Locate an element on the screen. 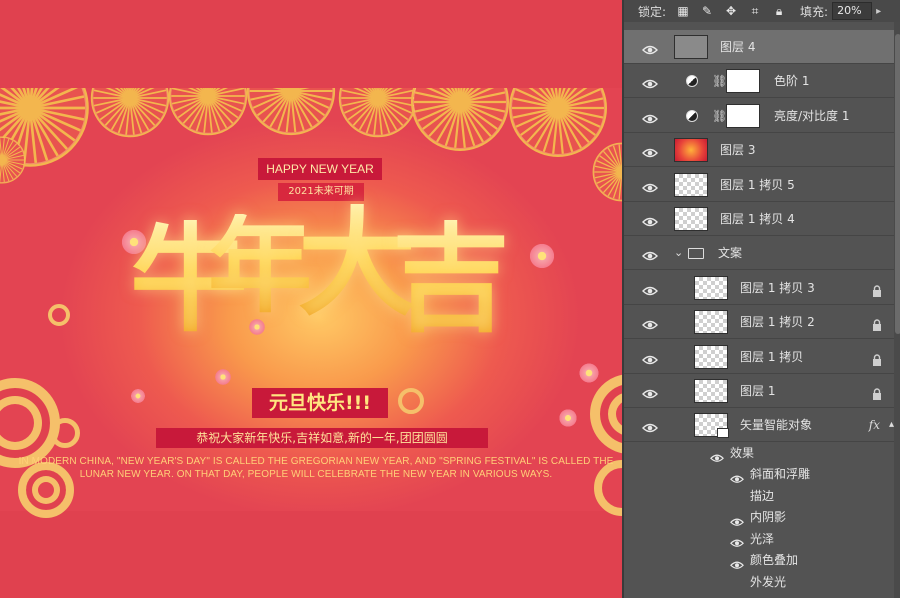 The image size is (900, 598). layer-effects-fx-icon: fx is located at coordinates (874, 425).